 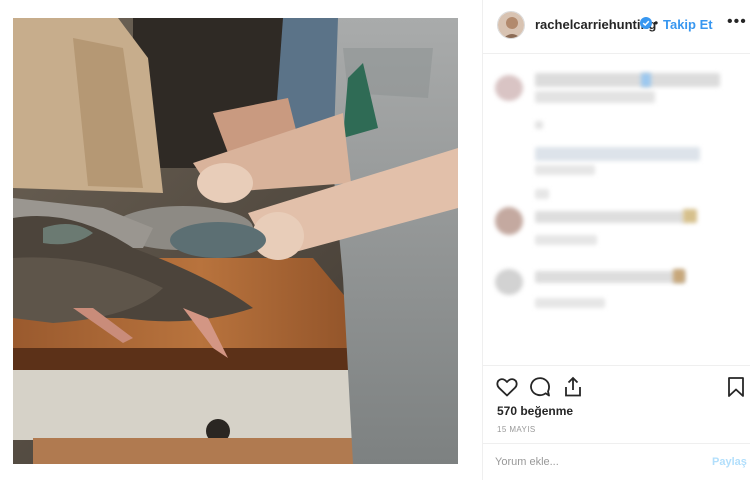 I want to click on add-comment-bar: Paylaş, so click(x=616, y=461).